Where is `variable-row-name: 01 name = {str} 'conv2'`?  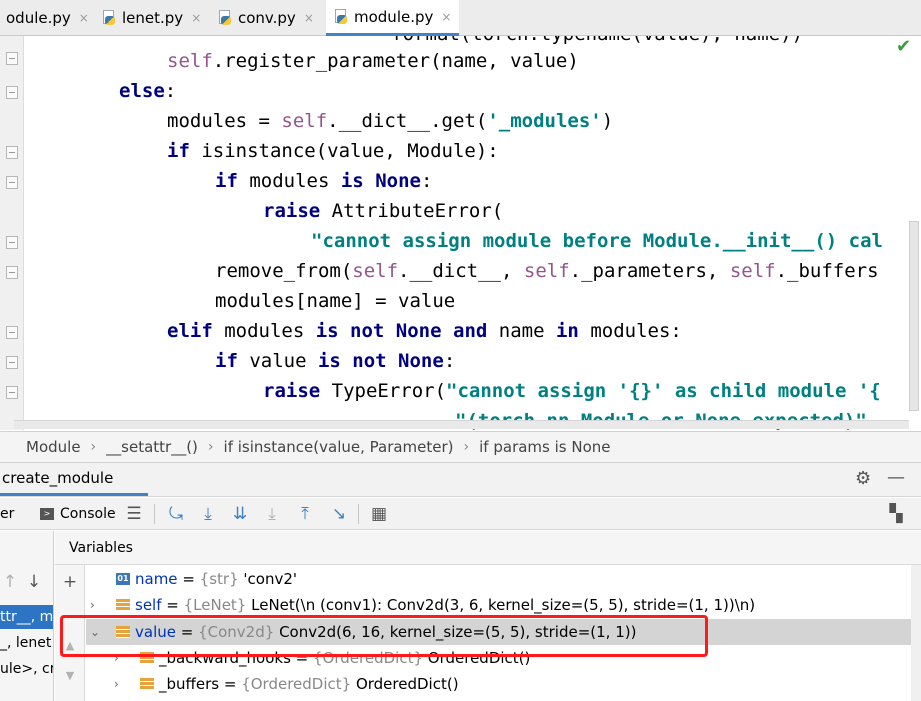
variable-row-name: 01 name = {str} 'conv2' is located at coordinates (503, 579).